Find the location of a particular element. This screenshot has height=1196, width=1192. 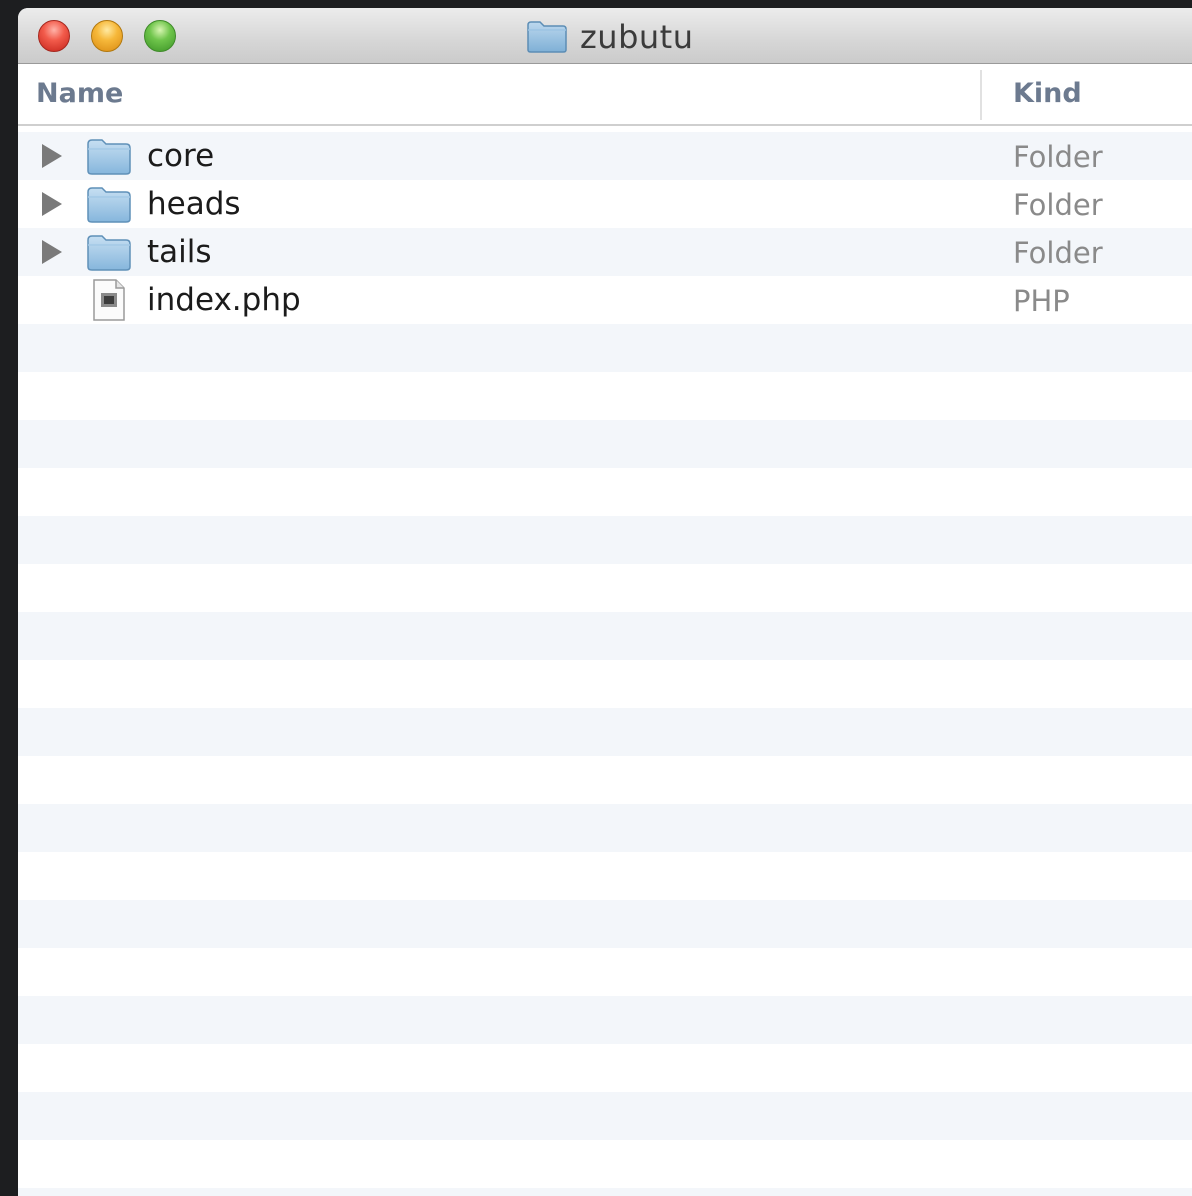

list-item: tails Folder is located at coordinates (605, 252).